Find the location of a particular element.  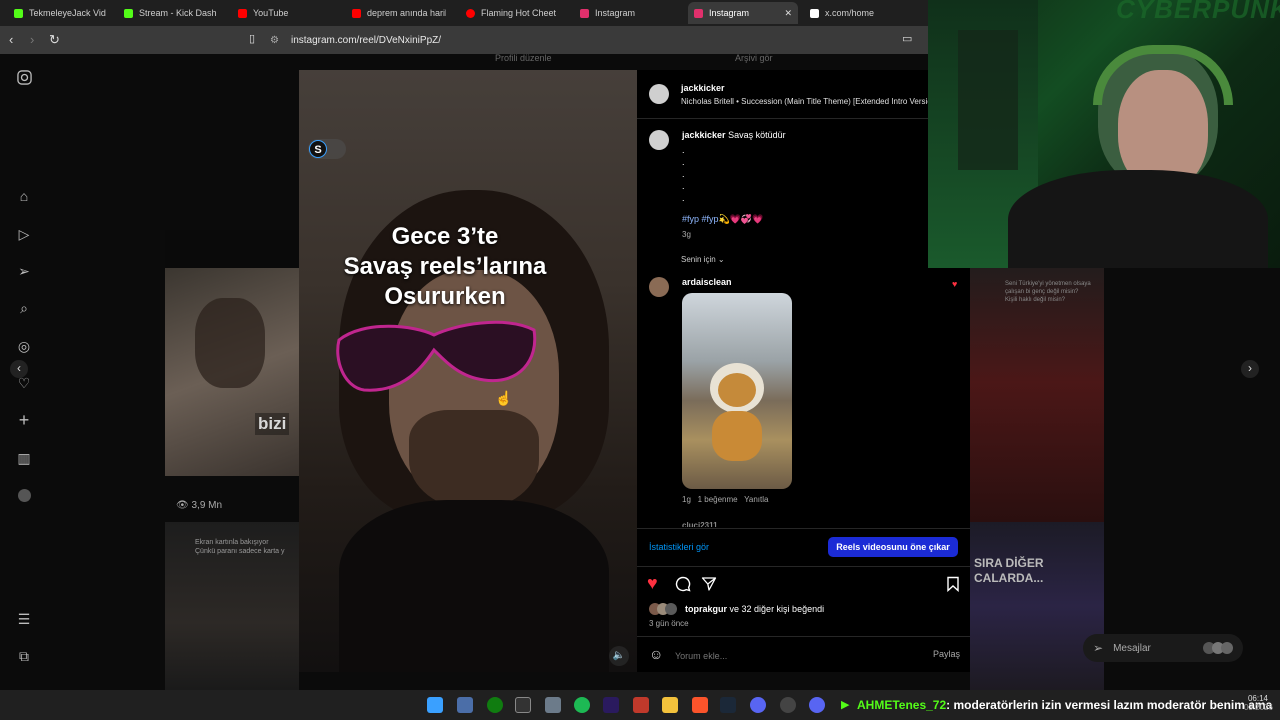

comment-time: 1g is located at coordinates (686, 499).